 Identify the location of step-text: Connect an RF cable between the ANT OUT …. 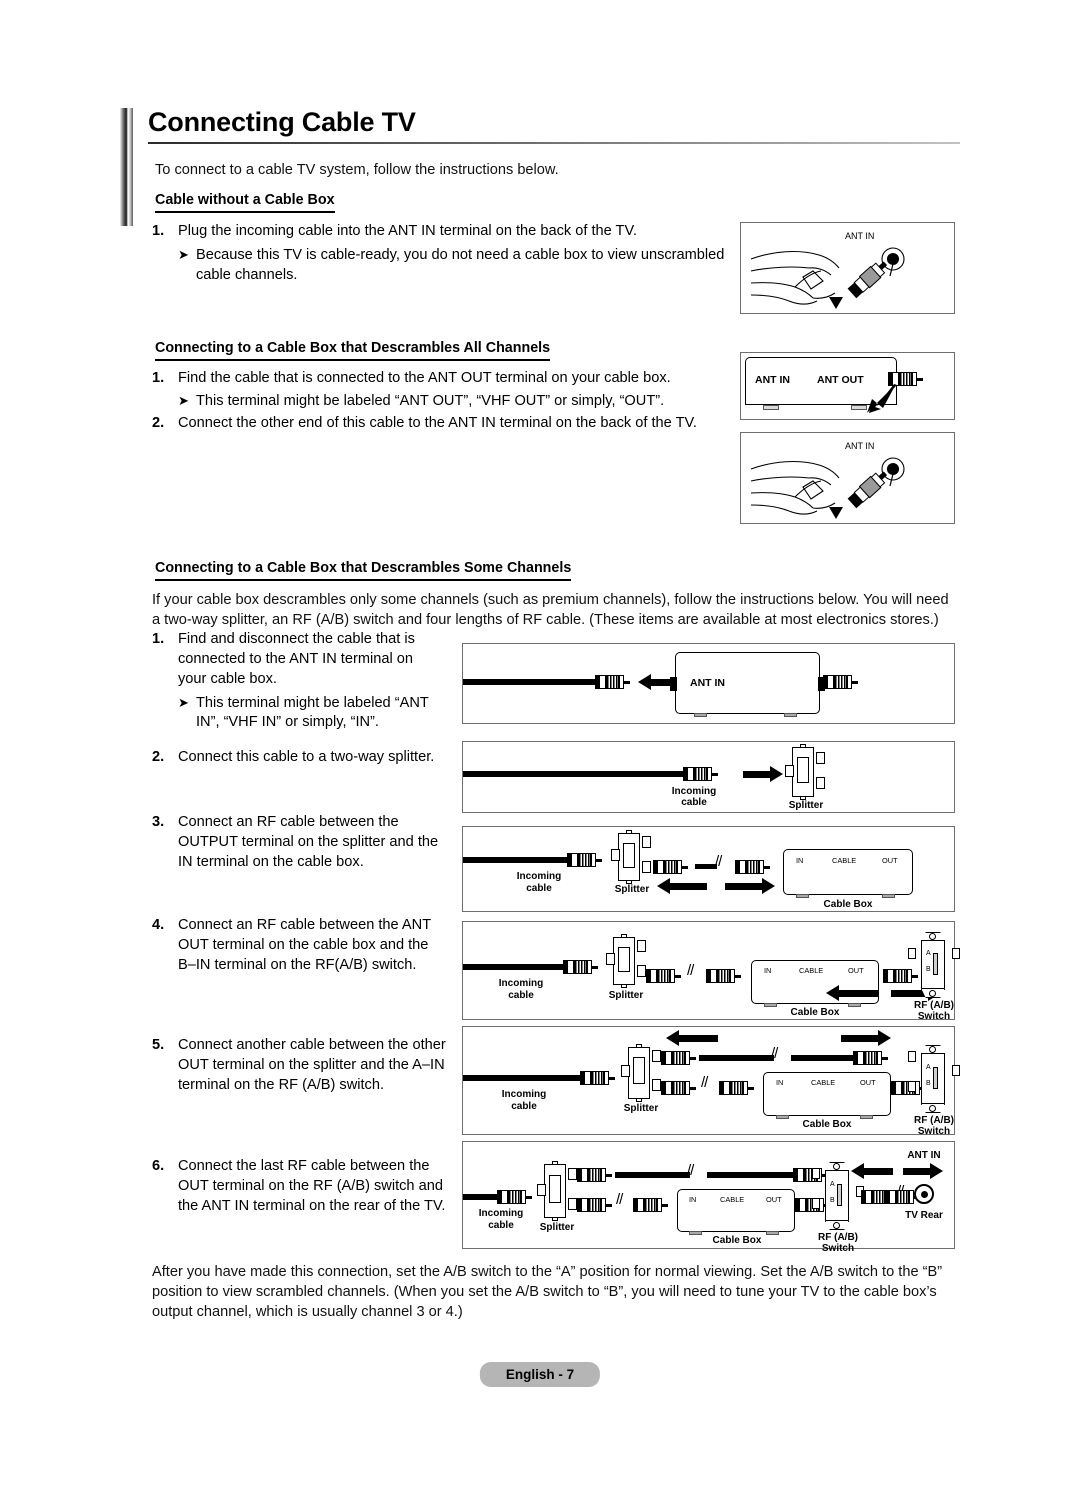
(304, 945).